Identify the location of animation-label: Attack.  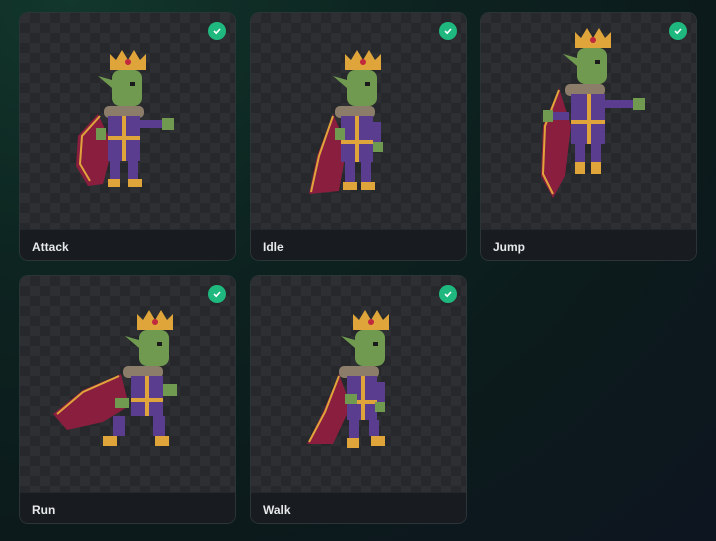
(50, 247).